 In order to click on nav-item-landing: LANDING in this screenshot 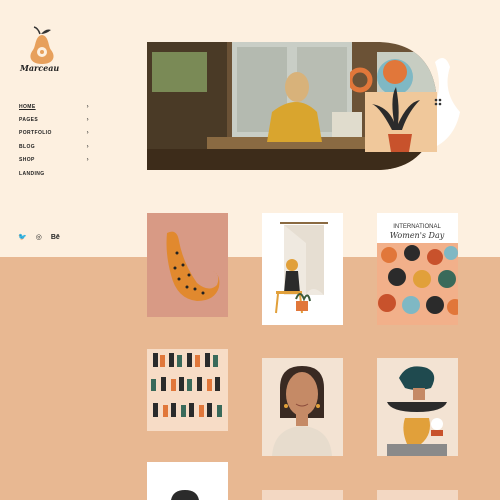, I will do `click(54, 173)`.